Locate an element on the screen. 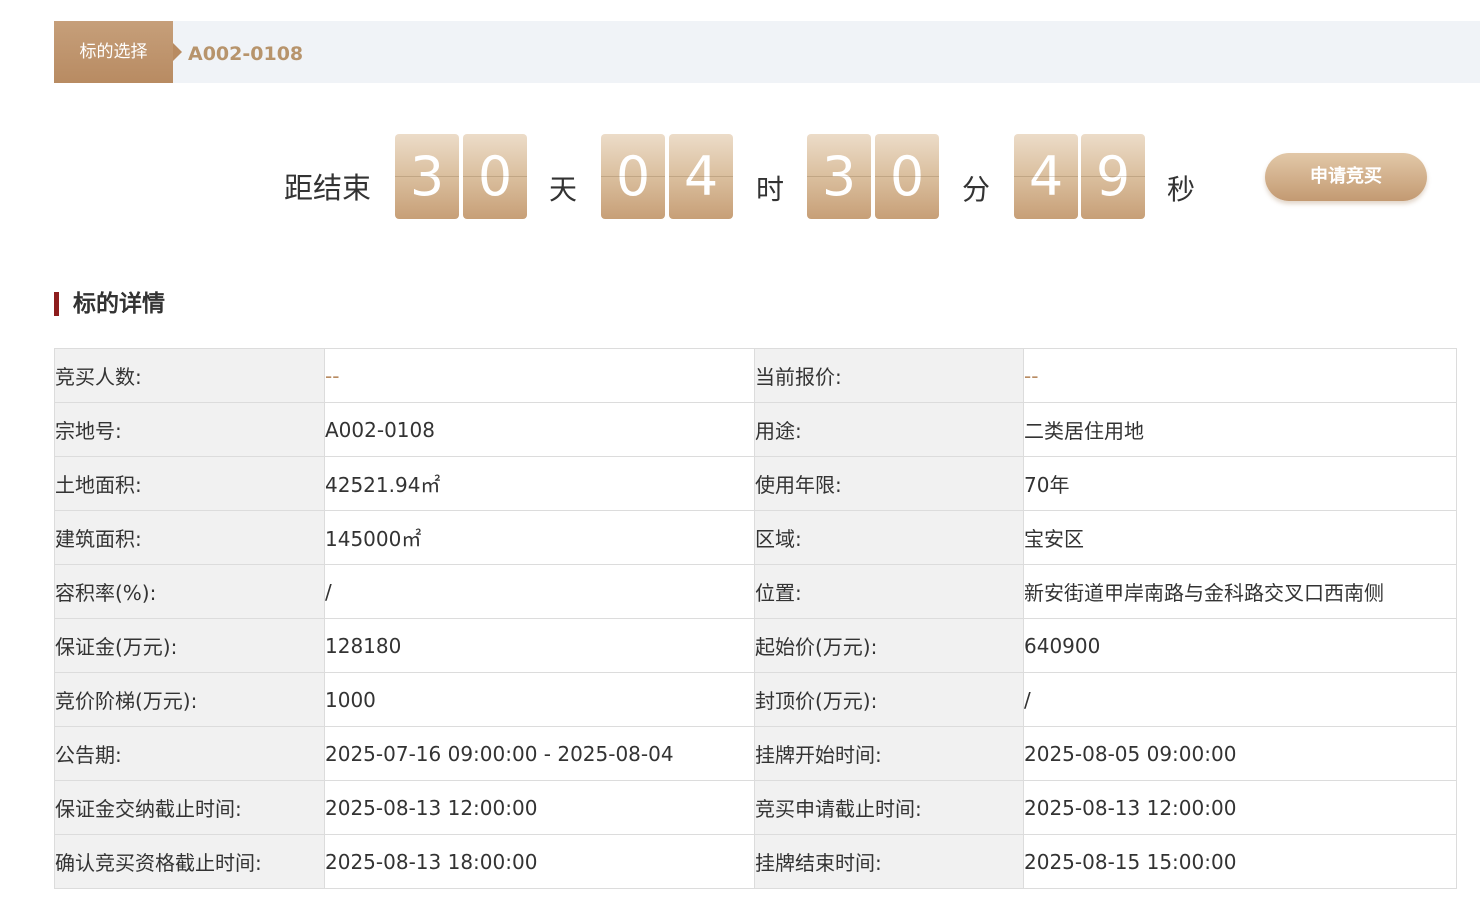 The height and width of the screenshot is (918, 1480). breadcrumb-arrow-icon is located at coordinates (177, 52).